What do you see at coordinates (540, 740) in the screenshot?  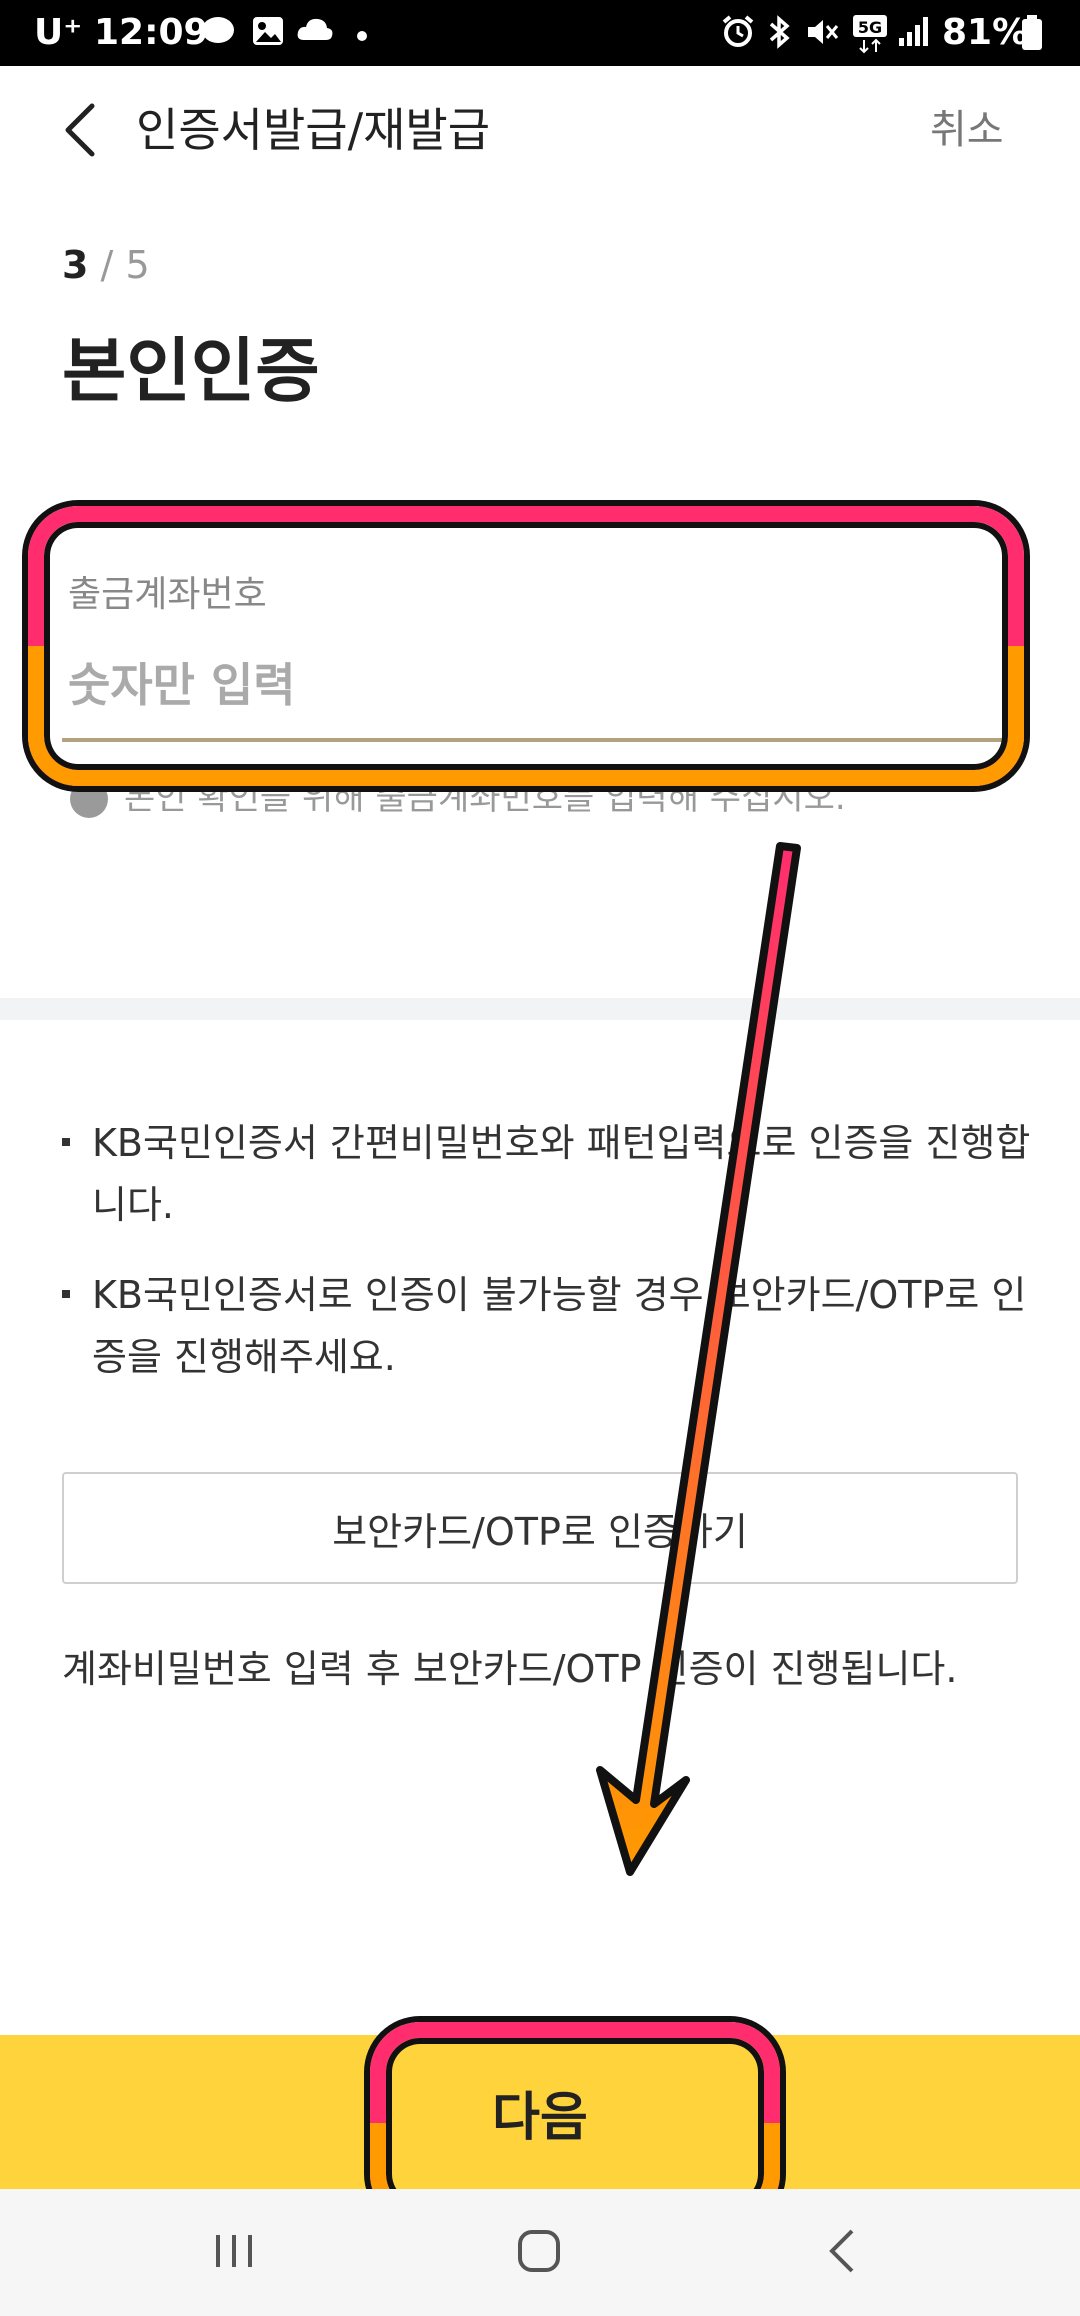 I see `input-underline` at bounding box center [540, 740].